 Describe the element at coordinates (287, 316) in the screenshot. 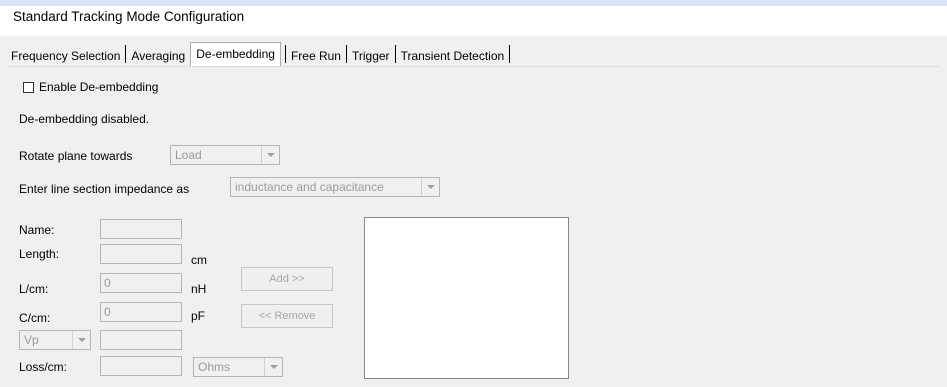

I see `remove-section-button: << Remove` at that location.